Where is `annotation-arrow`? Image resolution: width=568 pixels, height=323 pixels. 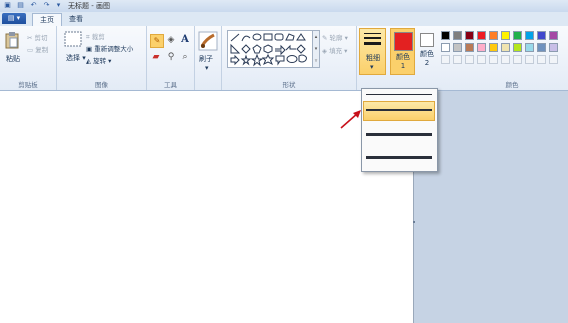 annotation-arrow is located at coordinates (350, 119).